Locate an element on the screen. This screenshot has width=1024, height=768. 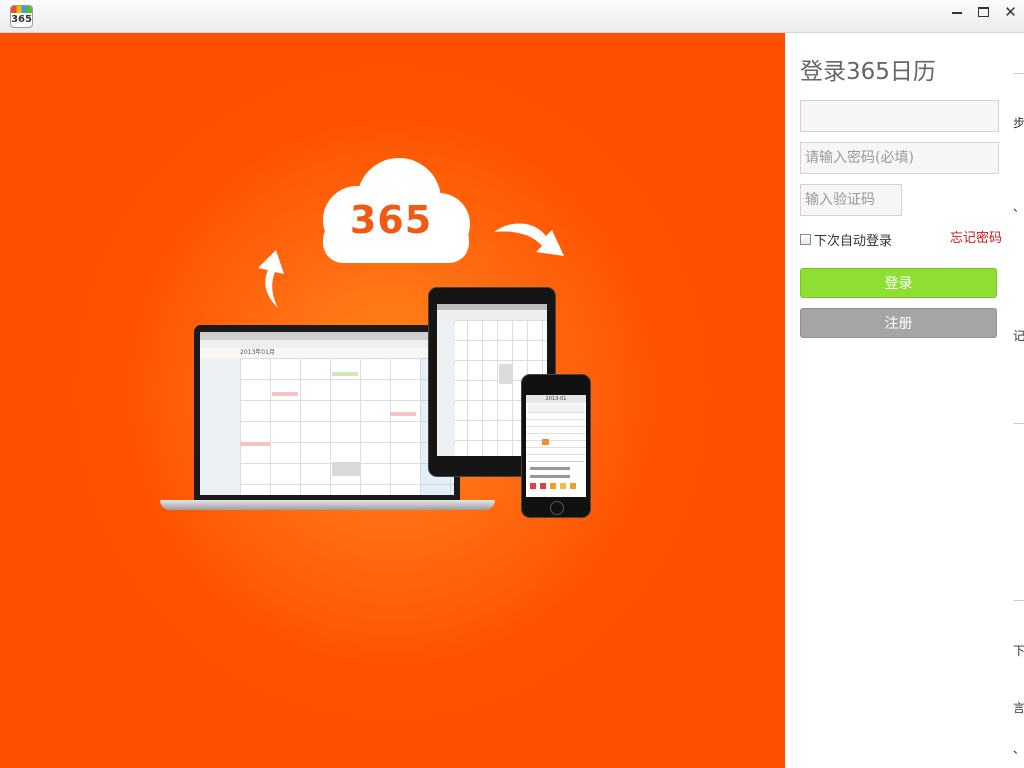
maximize-button is located at coordinates (983, 12).